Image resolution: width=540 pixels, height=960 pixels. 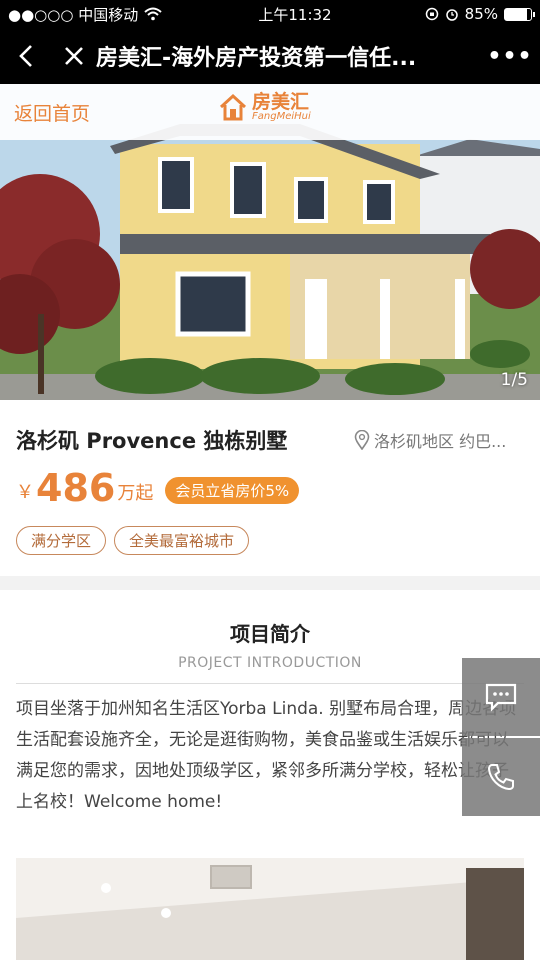 I want to click on price-row: ￥ 486 万起 会员立省房价5%, so click(x=270, y=488).